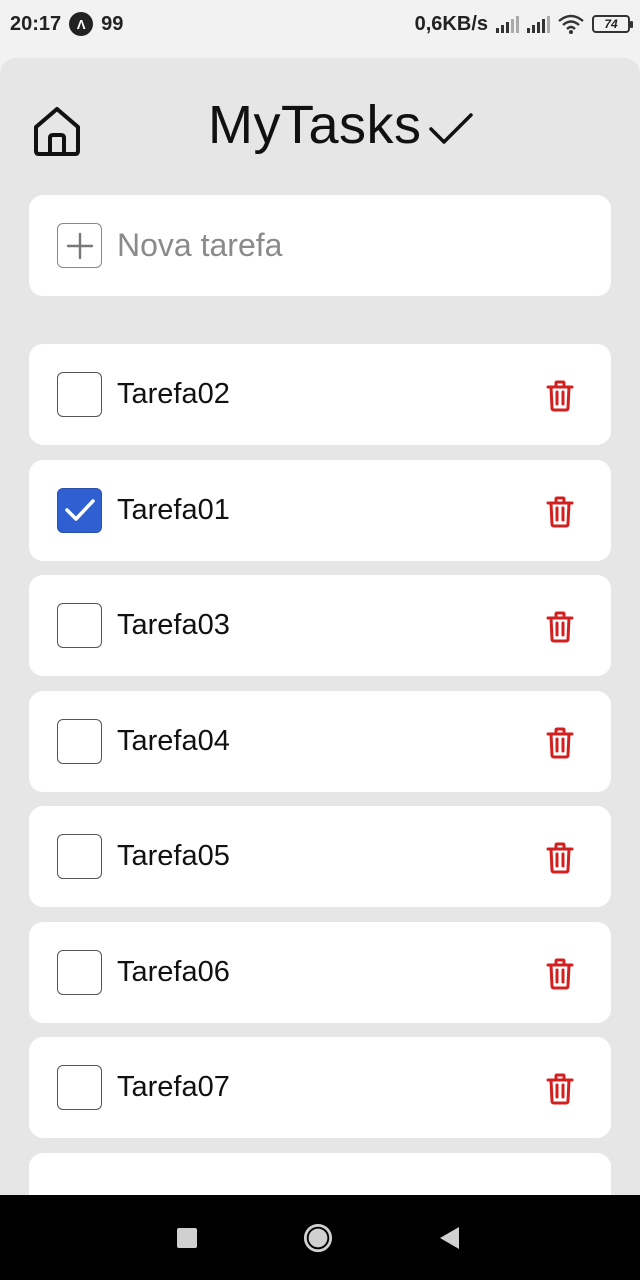  I want to click on task-label: Tarefa03, so click(173, 625).